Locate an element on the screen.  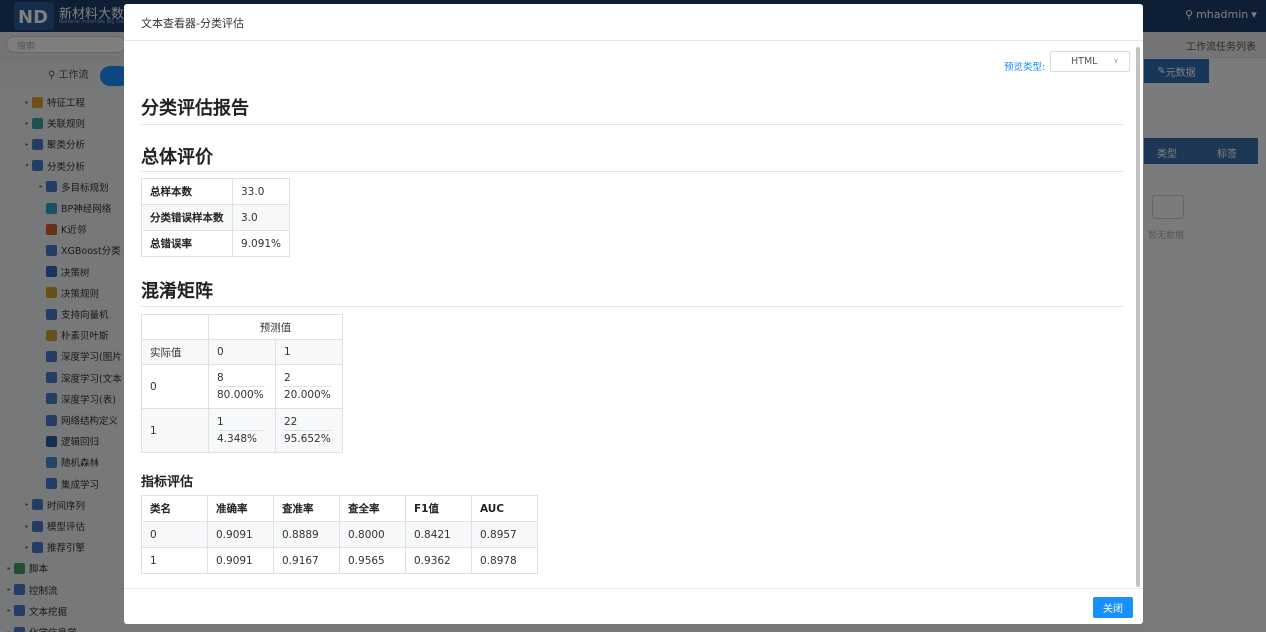
modal-footer: 关闭 is located at coordinates (633, 606).